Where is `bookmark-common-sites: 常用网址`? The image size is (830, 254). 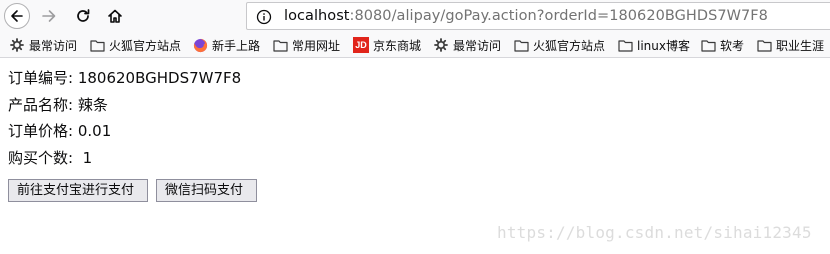 bookmark-common-sites: 常用网址 is located at coordinates (306, 45).